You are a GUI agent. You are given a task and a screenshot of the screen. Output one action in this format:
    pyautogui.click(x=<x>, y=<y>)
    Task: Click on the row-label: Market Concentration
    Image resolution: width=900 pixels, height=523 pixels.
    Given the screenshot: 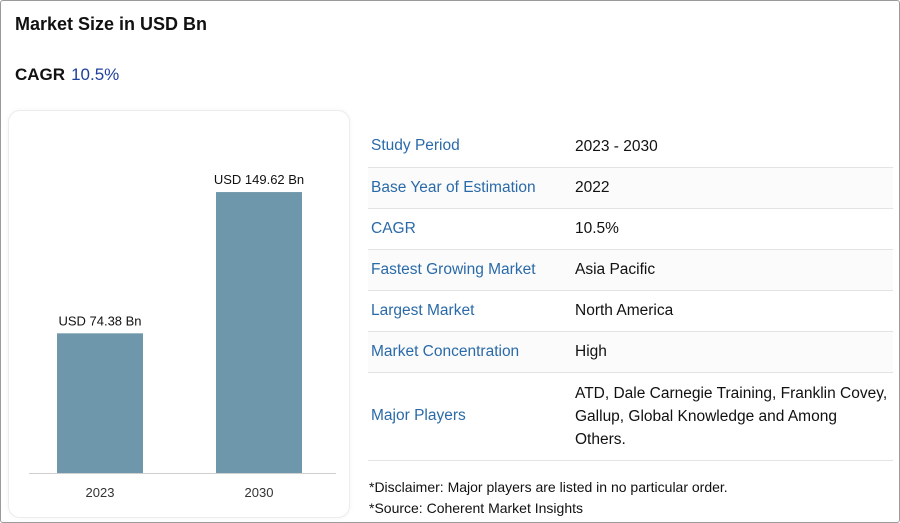 What is the action you would take?
    pyautogui.click(x=469, y=352)
    